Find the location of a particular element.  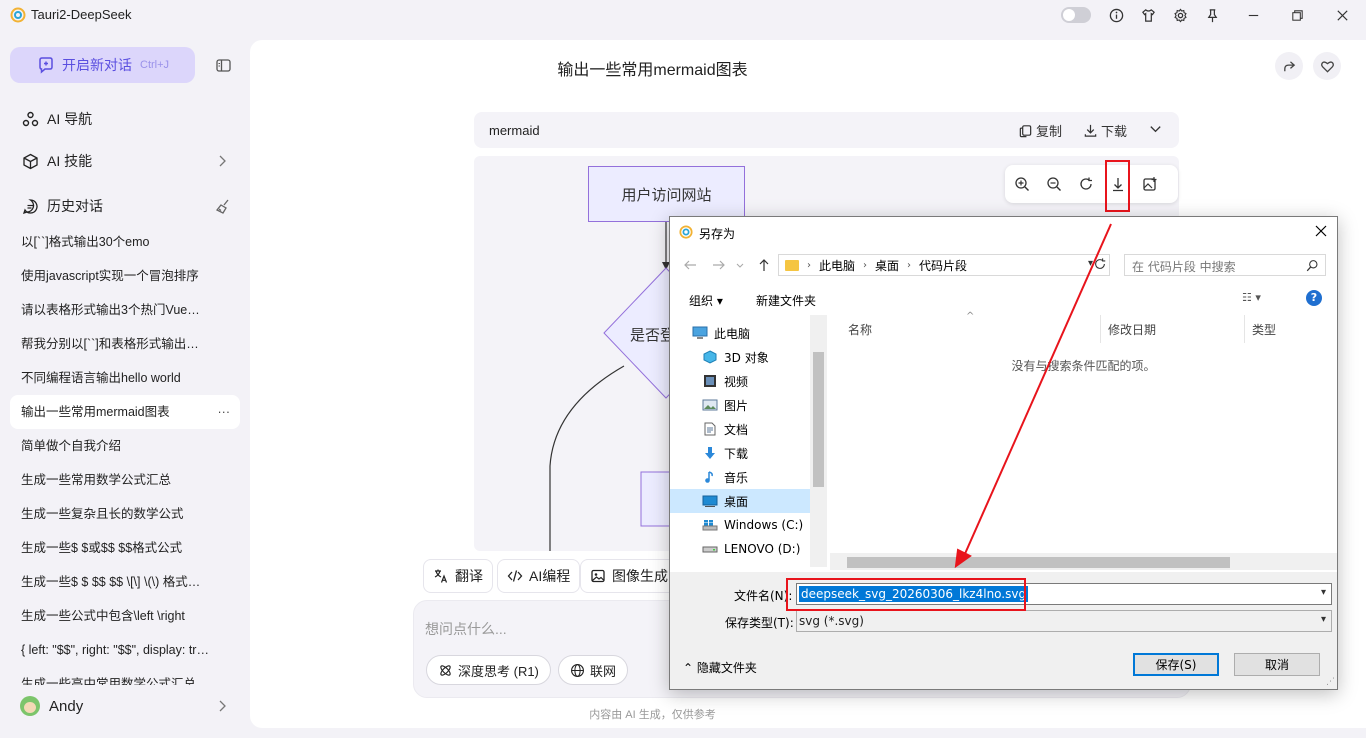

filetype-dropdown-icon: ▾ is located at coordinates (1323, 619).